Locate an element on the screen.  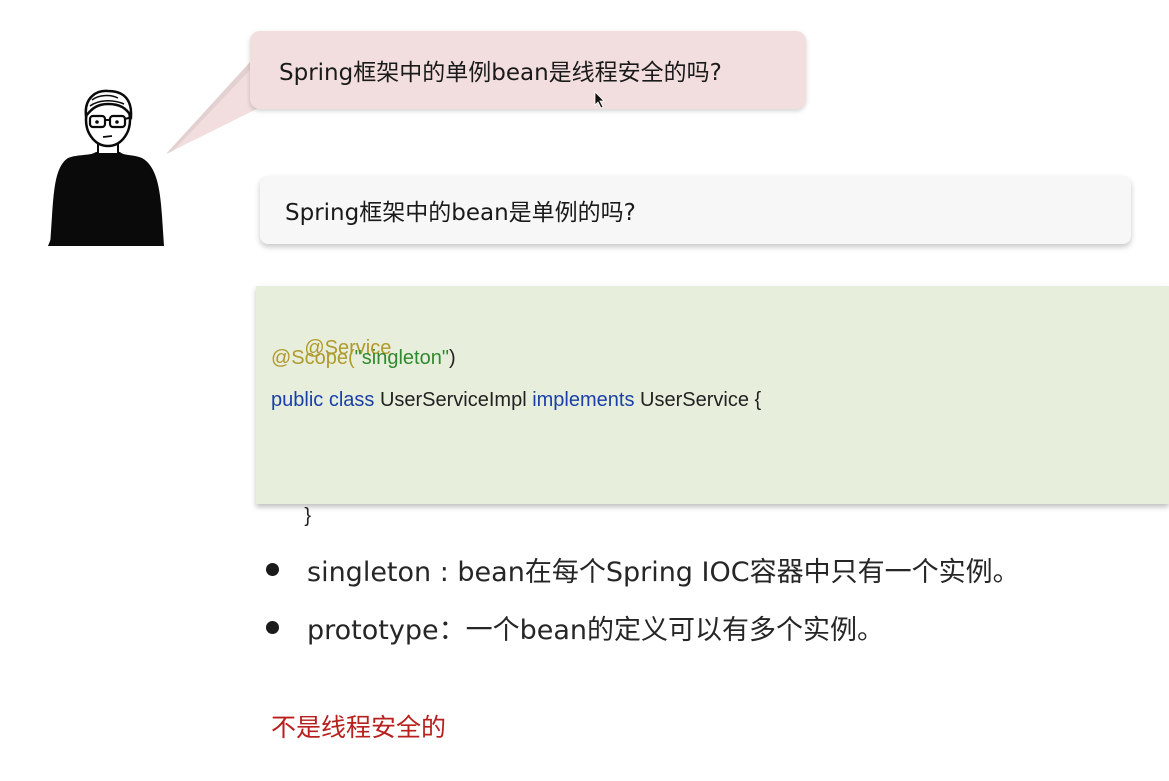
bullet-singleton: singleton : bean在每个Spring IOC容器中只有一个实例。 is located at coordinates (706, 569).